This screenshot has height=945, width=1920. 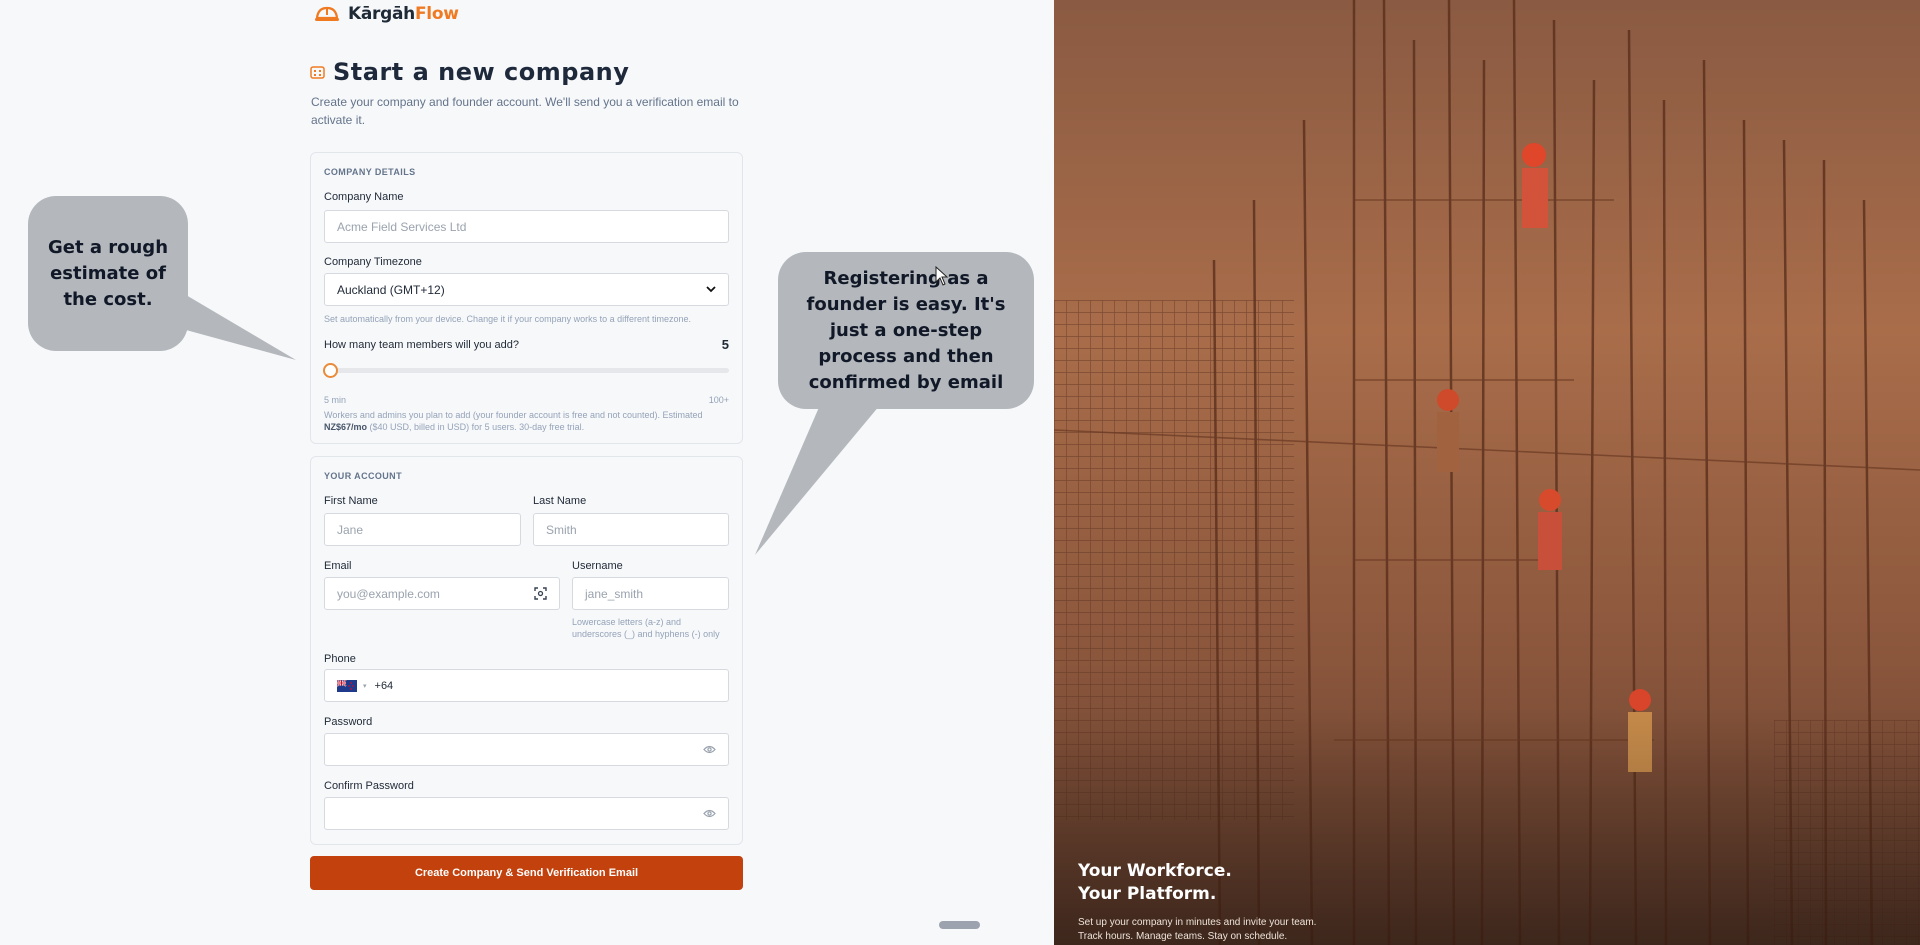 I want to click on callout-cost-estimate: Get a rough estimate of the cost., so click(x=108, y=273).